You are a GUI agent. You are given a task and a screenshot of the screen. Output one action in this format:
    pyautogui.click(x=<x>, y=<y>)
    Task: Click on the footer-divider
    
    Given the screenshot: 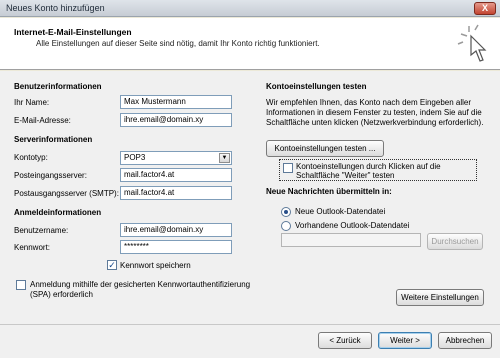 What is the action you would take?
    pyautogui.click(x=250, y=324)
    